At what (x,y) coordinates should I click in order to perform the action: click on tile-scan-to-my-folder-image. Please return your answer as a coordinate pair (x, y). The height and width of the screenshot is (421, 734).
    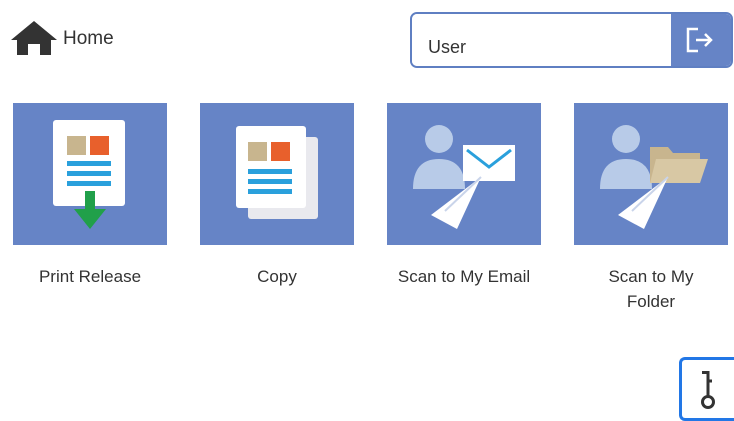
    Looking at the image, I should click on (651, 174).